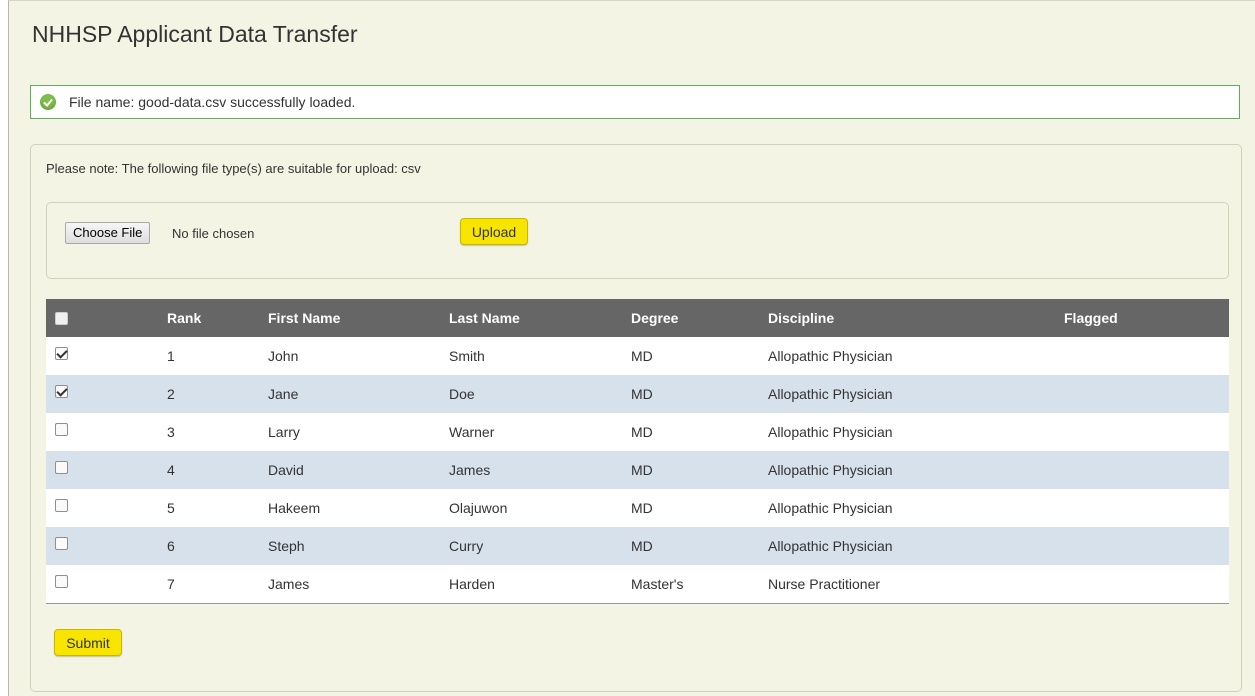 The height and width of the screenshot is (696, 1255). I want to click on cell-last-name: James, so click(470, 470).